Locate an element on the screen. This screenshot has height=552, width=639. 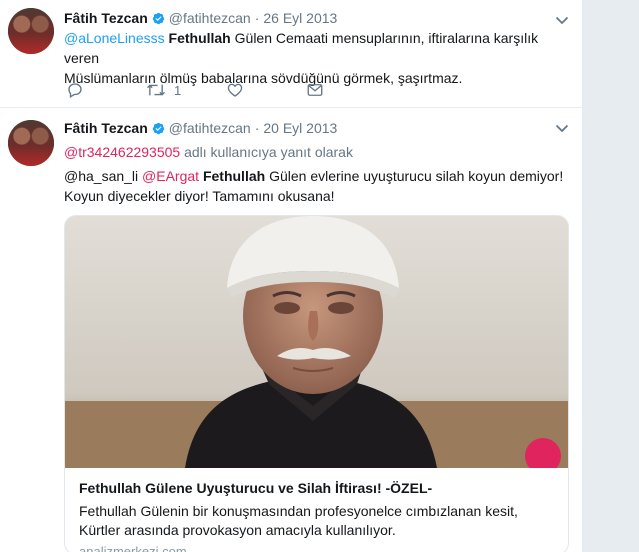
like-icon is located at coordinates (235, 90).